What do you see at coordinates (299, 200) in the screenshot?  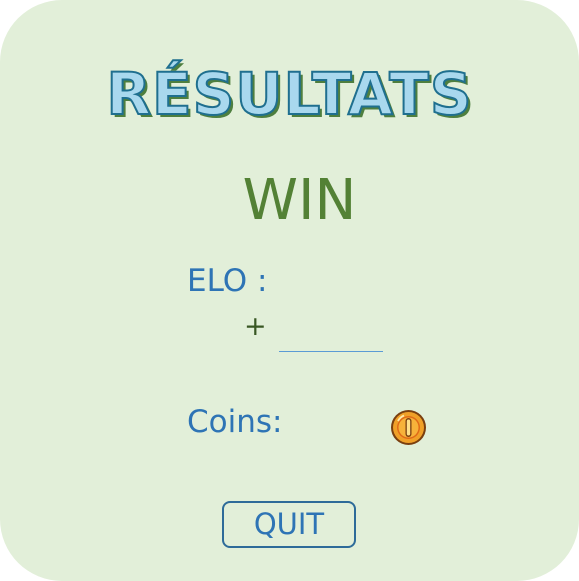 I see `result-text: WIN` at bounding box center [299, 200].